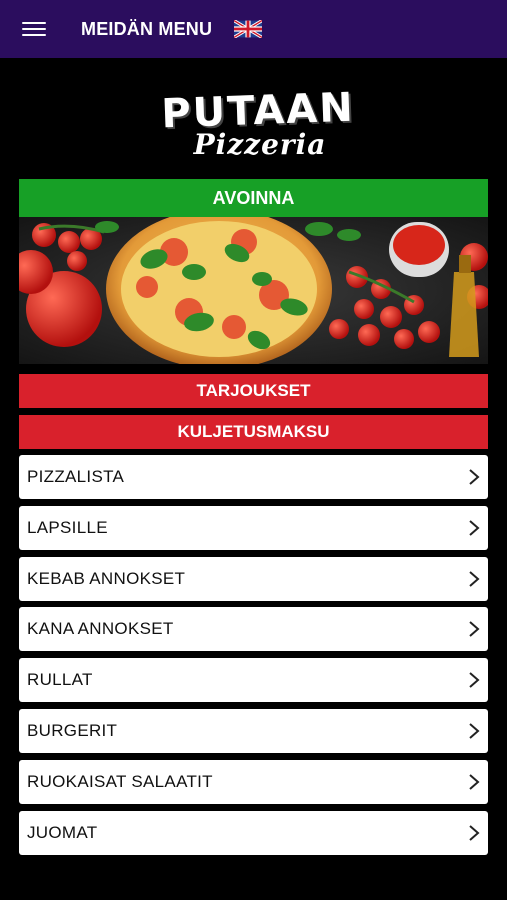  Describe the element at coordinates (120, 781) in the screenshot. I see `menu-item-label: RUOKAISAT SALAATIT` at that location.